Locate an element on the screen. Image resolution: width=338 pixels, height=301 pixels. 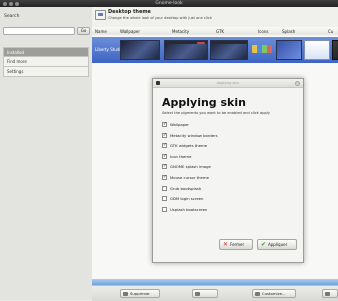
apply-button: ✔ Appliquer is located at coordinates (277, 244).